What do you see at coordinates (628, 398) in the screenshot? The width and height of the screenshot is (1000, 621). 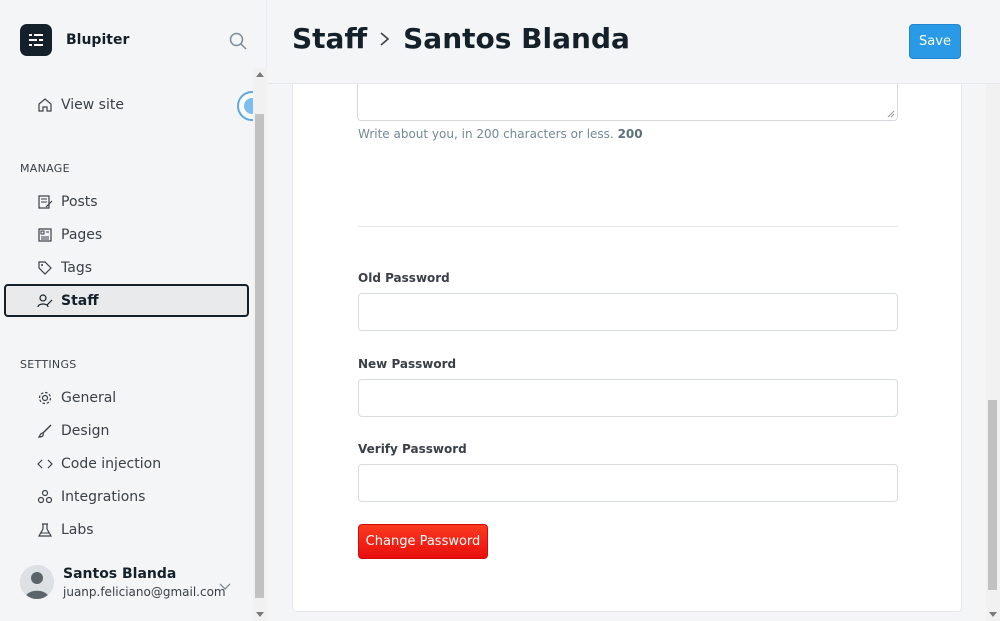 I see `new-password-field` at bounding box center [628, 398].